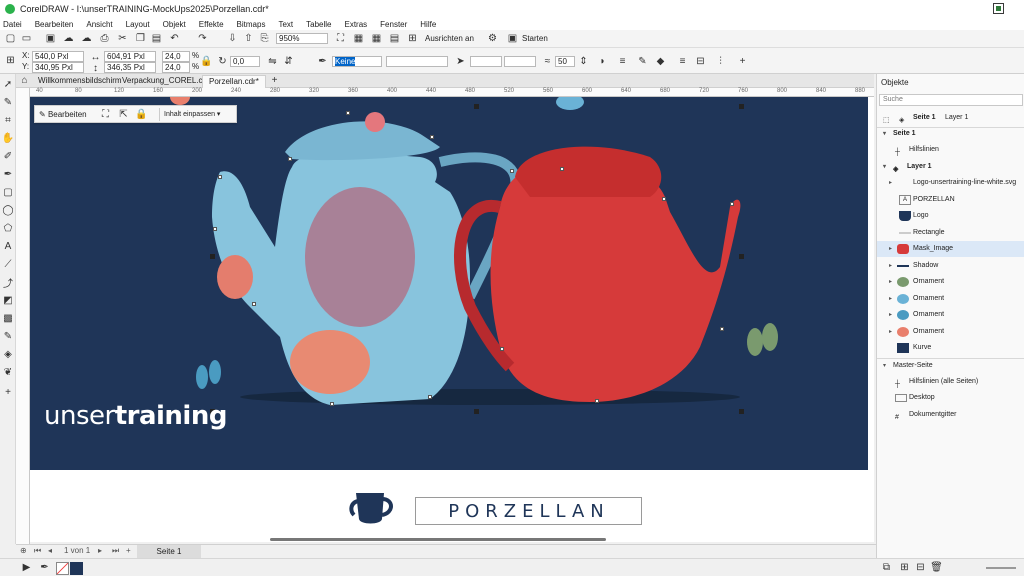  Describe the element at coordinates (50, 38) in the screenshot. I see `save-icon: ▣` at that location.